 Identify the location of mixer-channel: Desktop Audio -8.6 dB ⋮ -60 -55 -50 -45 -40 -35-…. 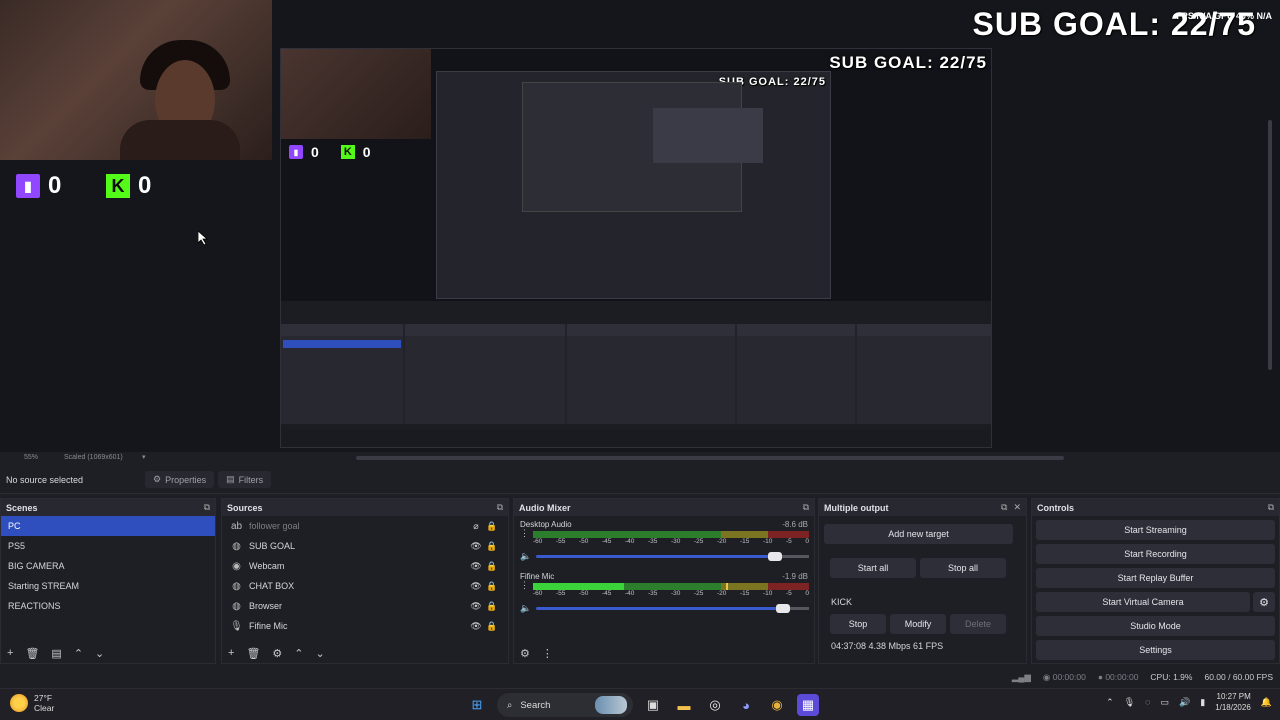
(664, 542).